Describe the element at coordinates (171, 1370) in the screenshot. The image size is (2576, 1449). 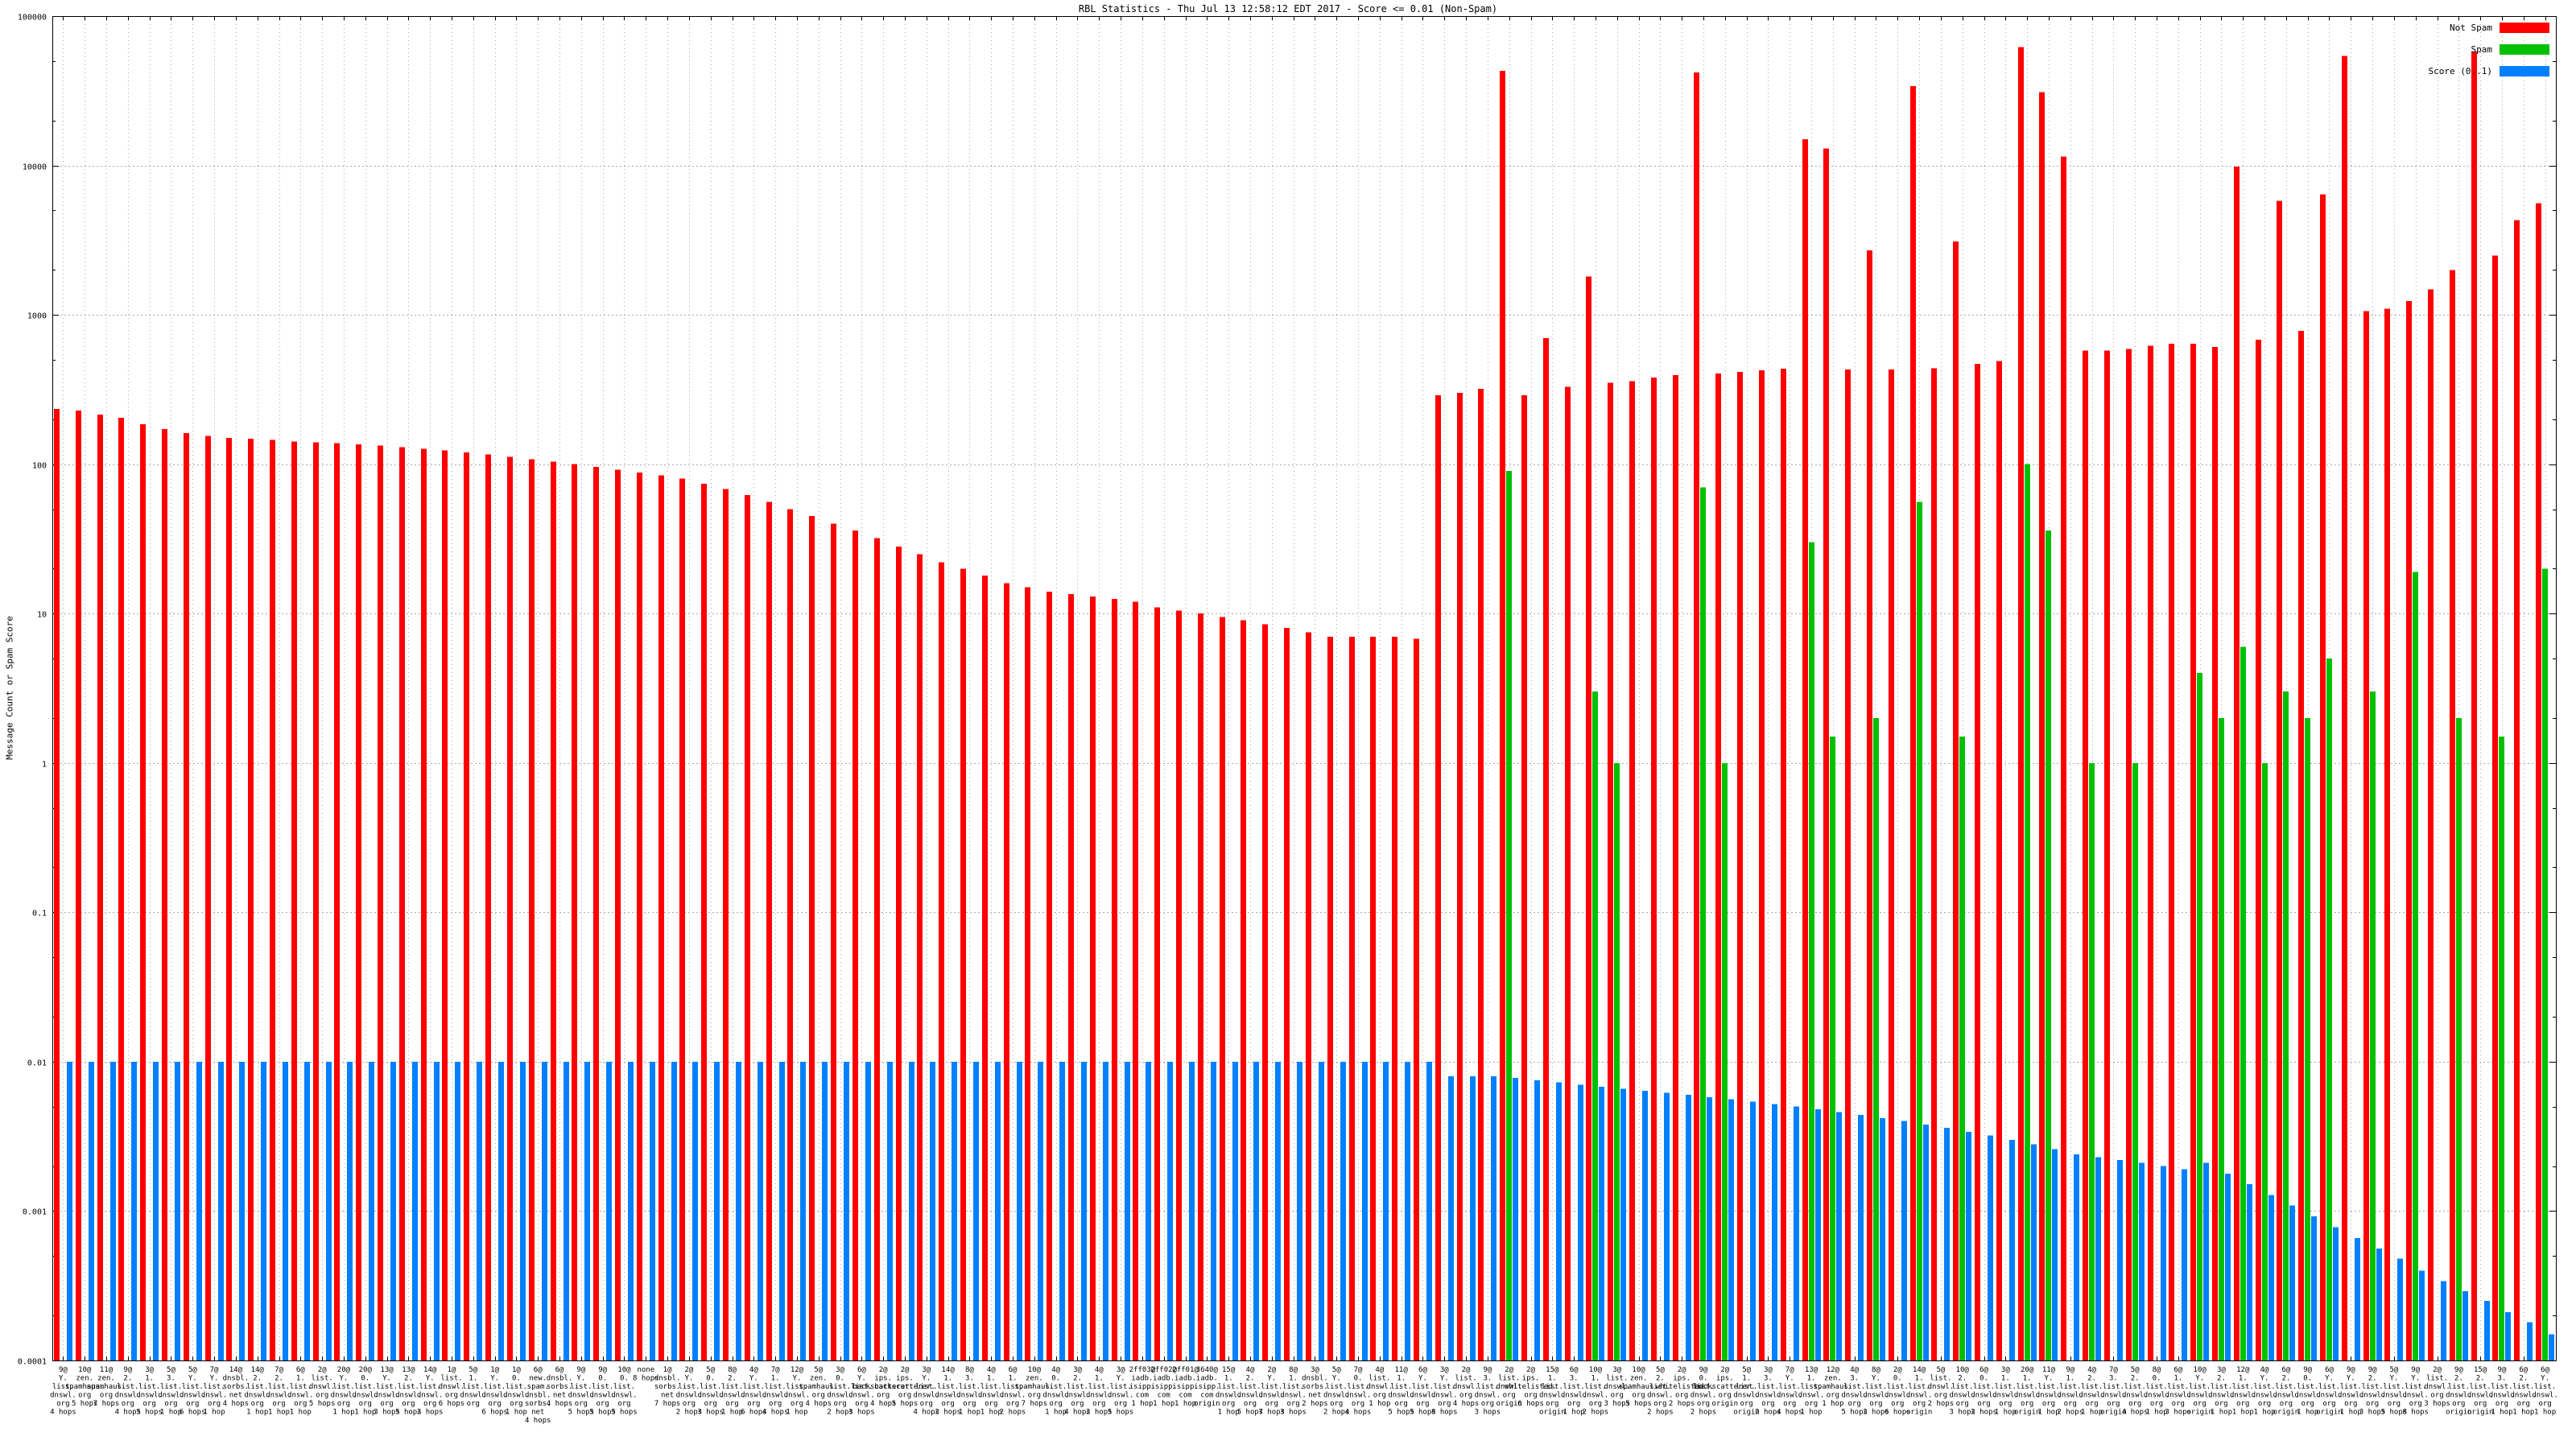
I see `x-axis-tick-label: 5@` at that location.